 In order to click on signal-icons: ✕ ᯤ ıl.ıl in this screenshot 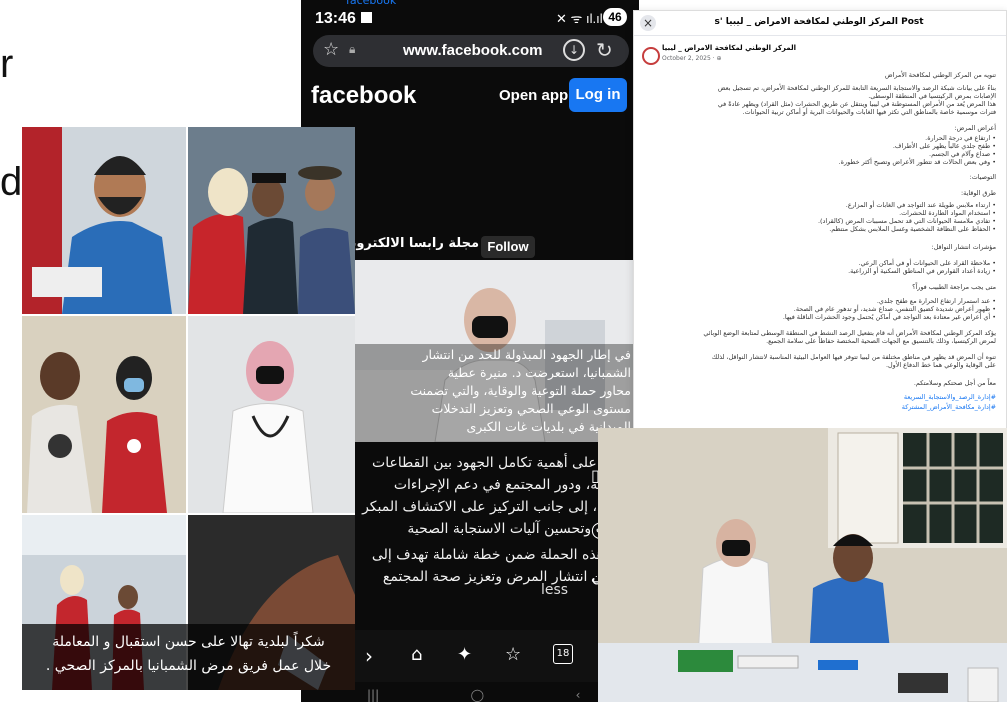, I will do `click(579, 18)`.